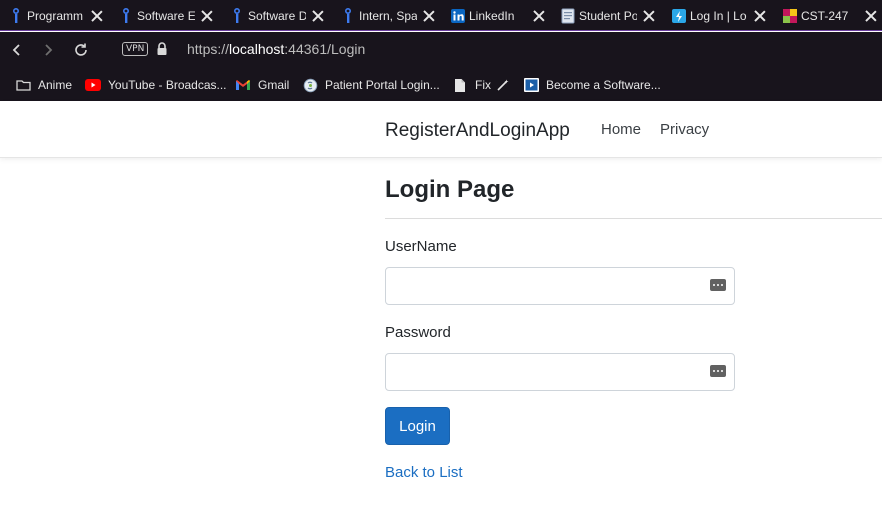 This screenshot has height=522, width=882. Describe the element at coordinates (498, 15) in the screenshot. I see `tab-linkedin: LinkedIn` at that location.